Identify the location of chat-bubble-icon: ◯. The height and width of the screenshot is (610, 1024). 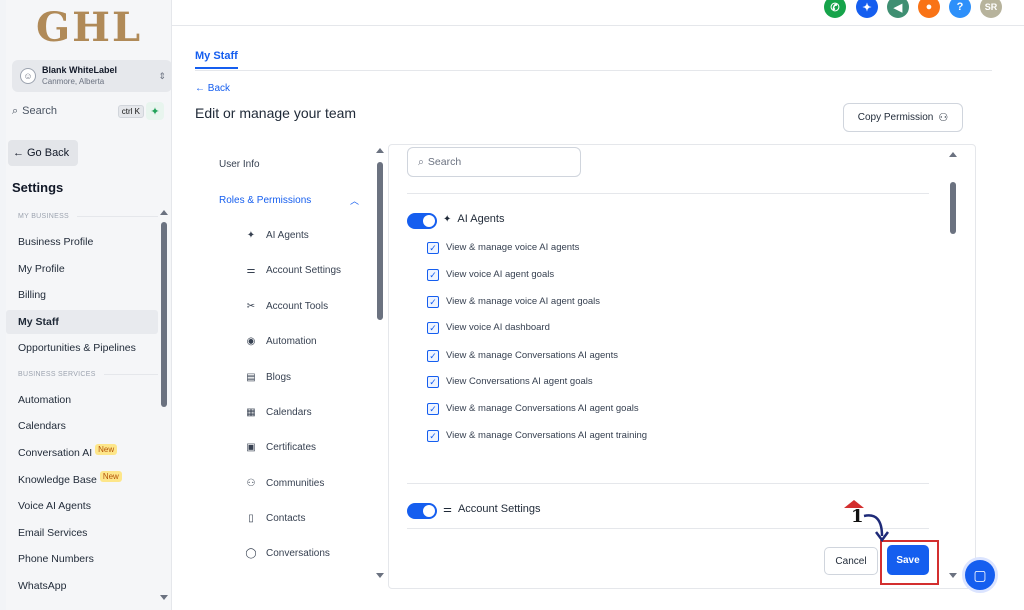
(251, 553).